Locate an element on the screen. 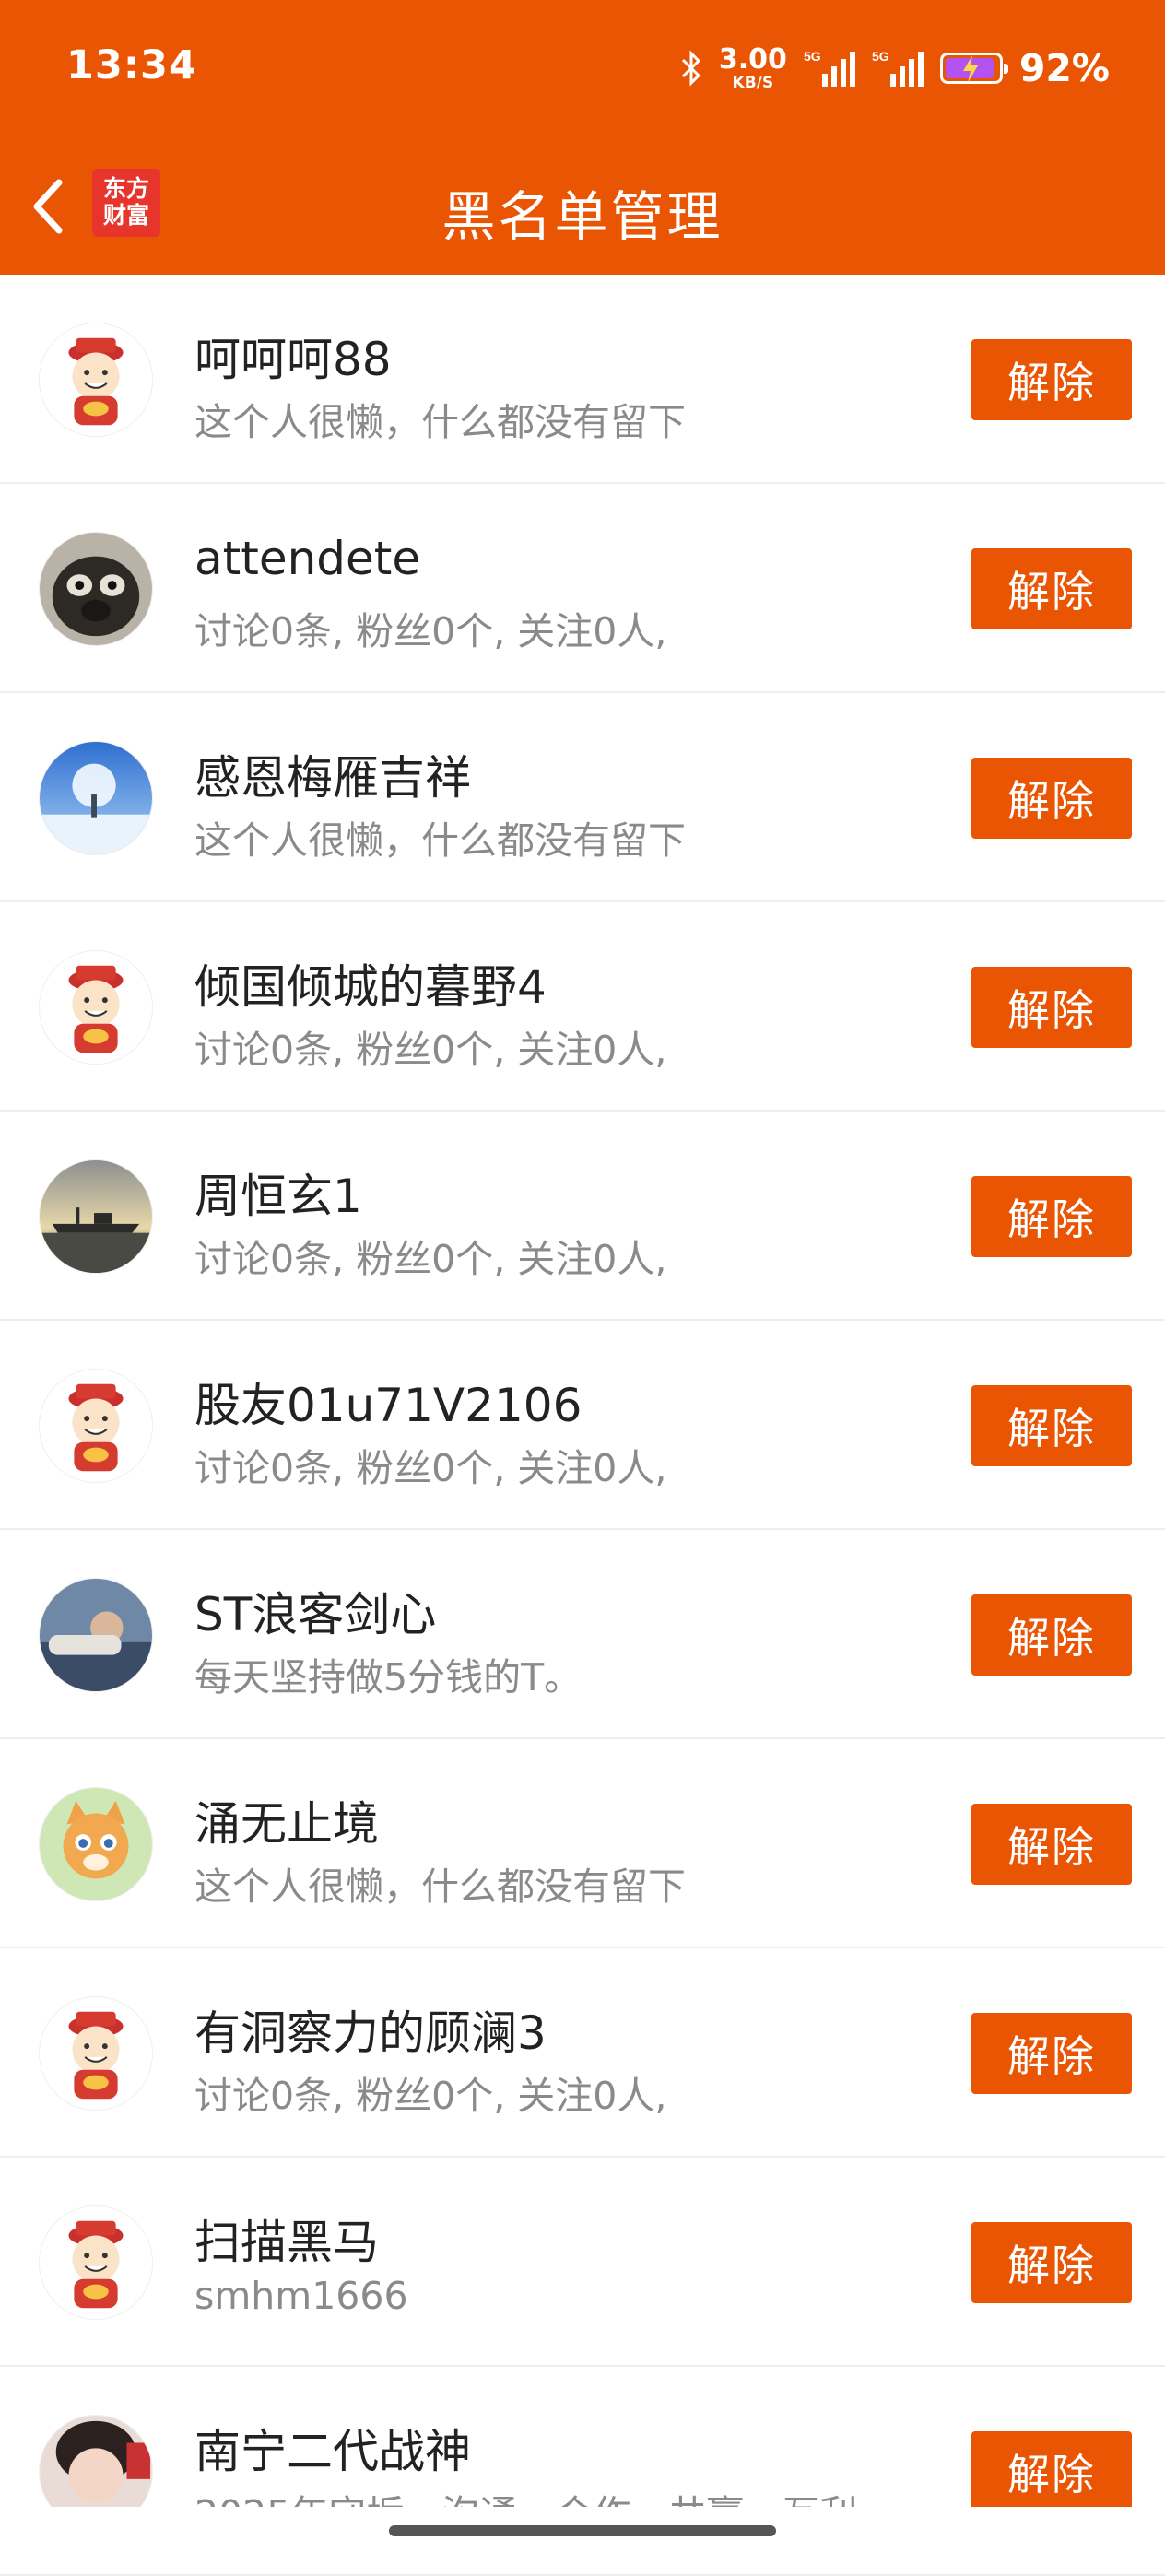  list-item: 倾国倾城的暮野4 讨论0条, 粉丝0个, 关注0人, 解除 is located at coordinates (582, 1007).